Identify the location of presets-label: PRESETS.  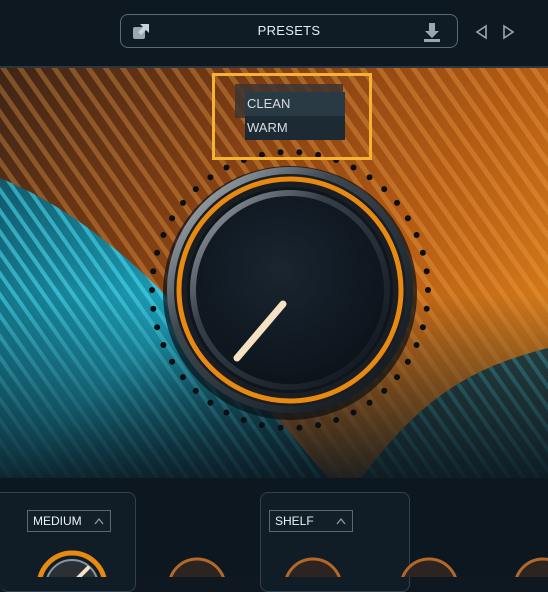
(289, 30).